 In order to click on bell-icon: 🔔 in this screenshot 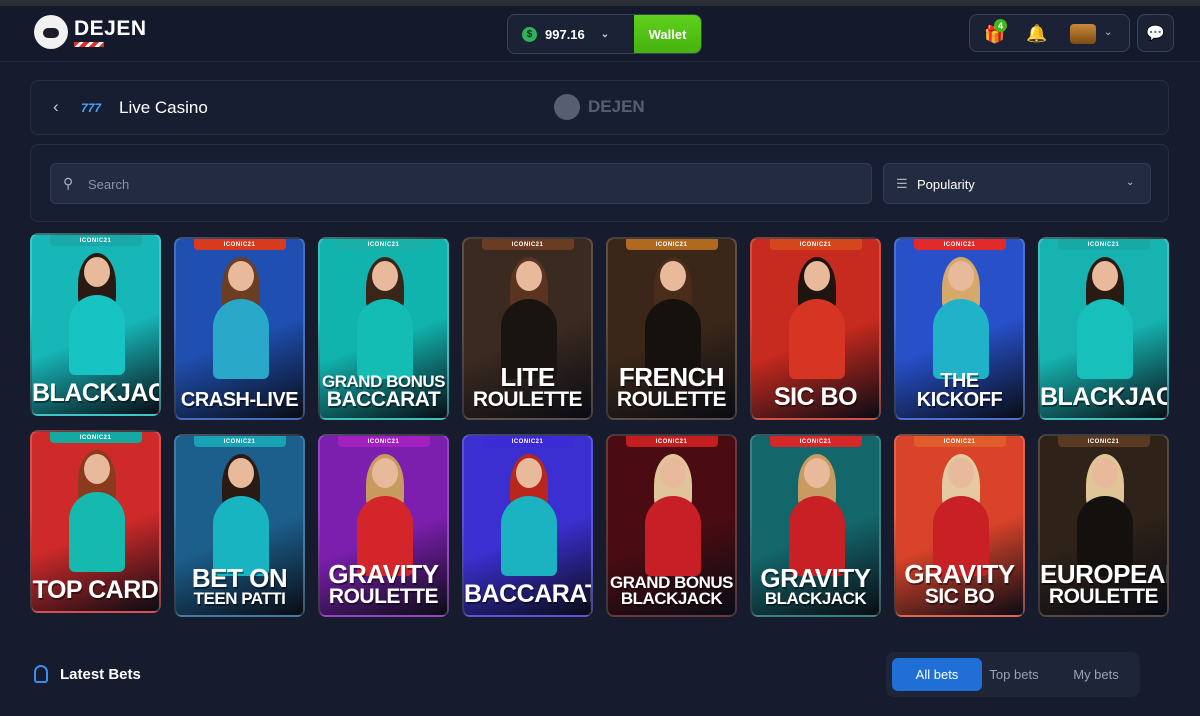, I will do `click(1036, 34)`.